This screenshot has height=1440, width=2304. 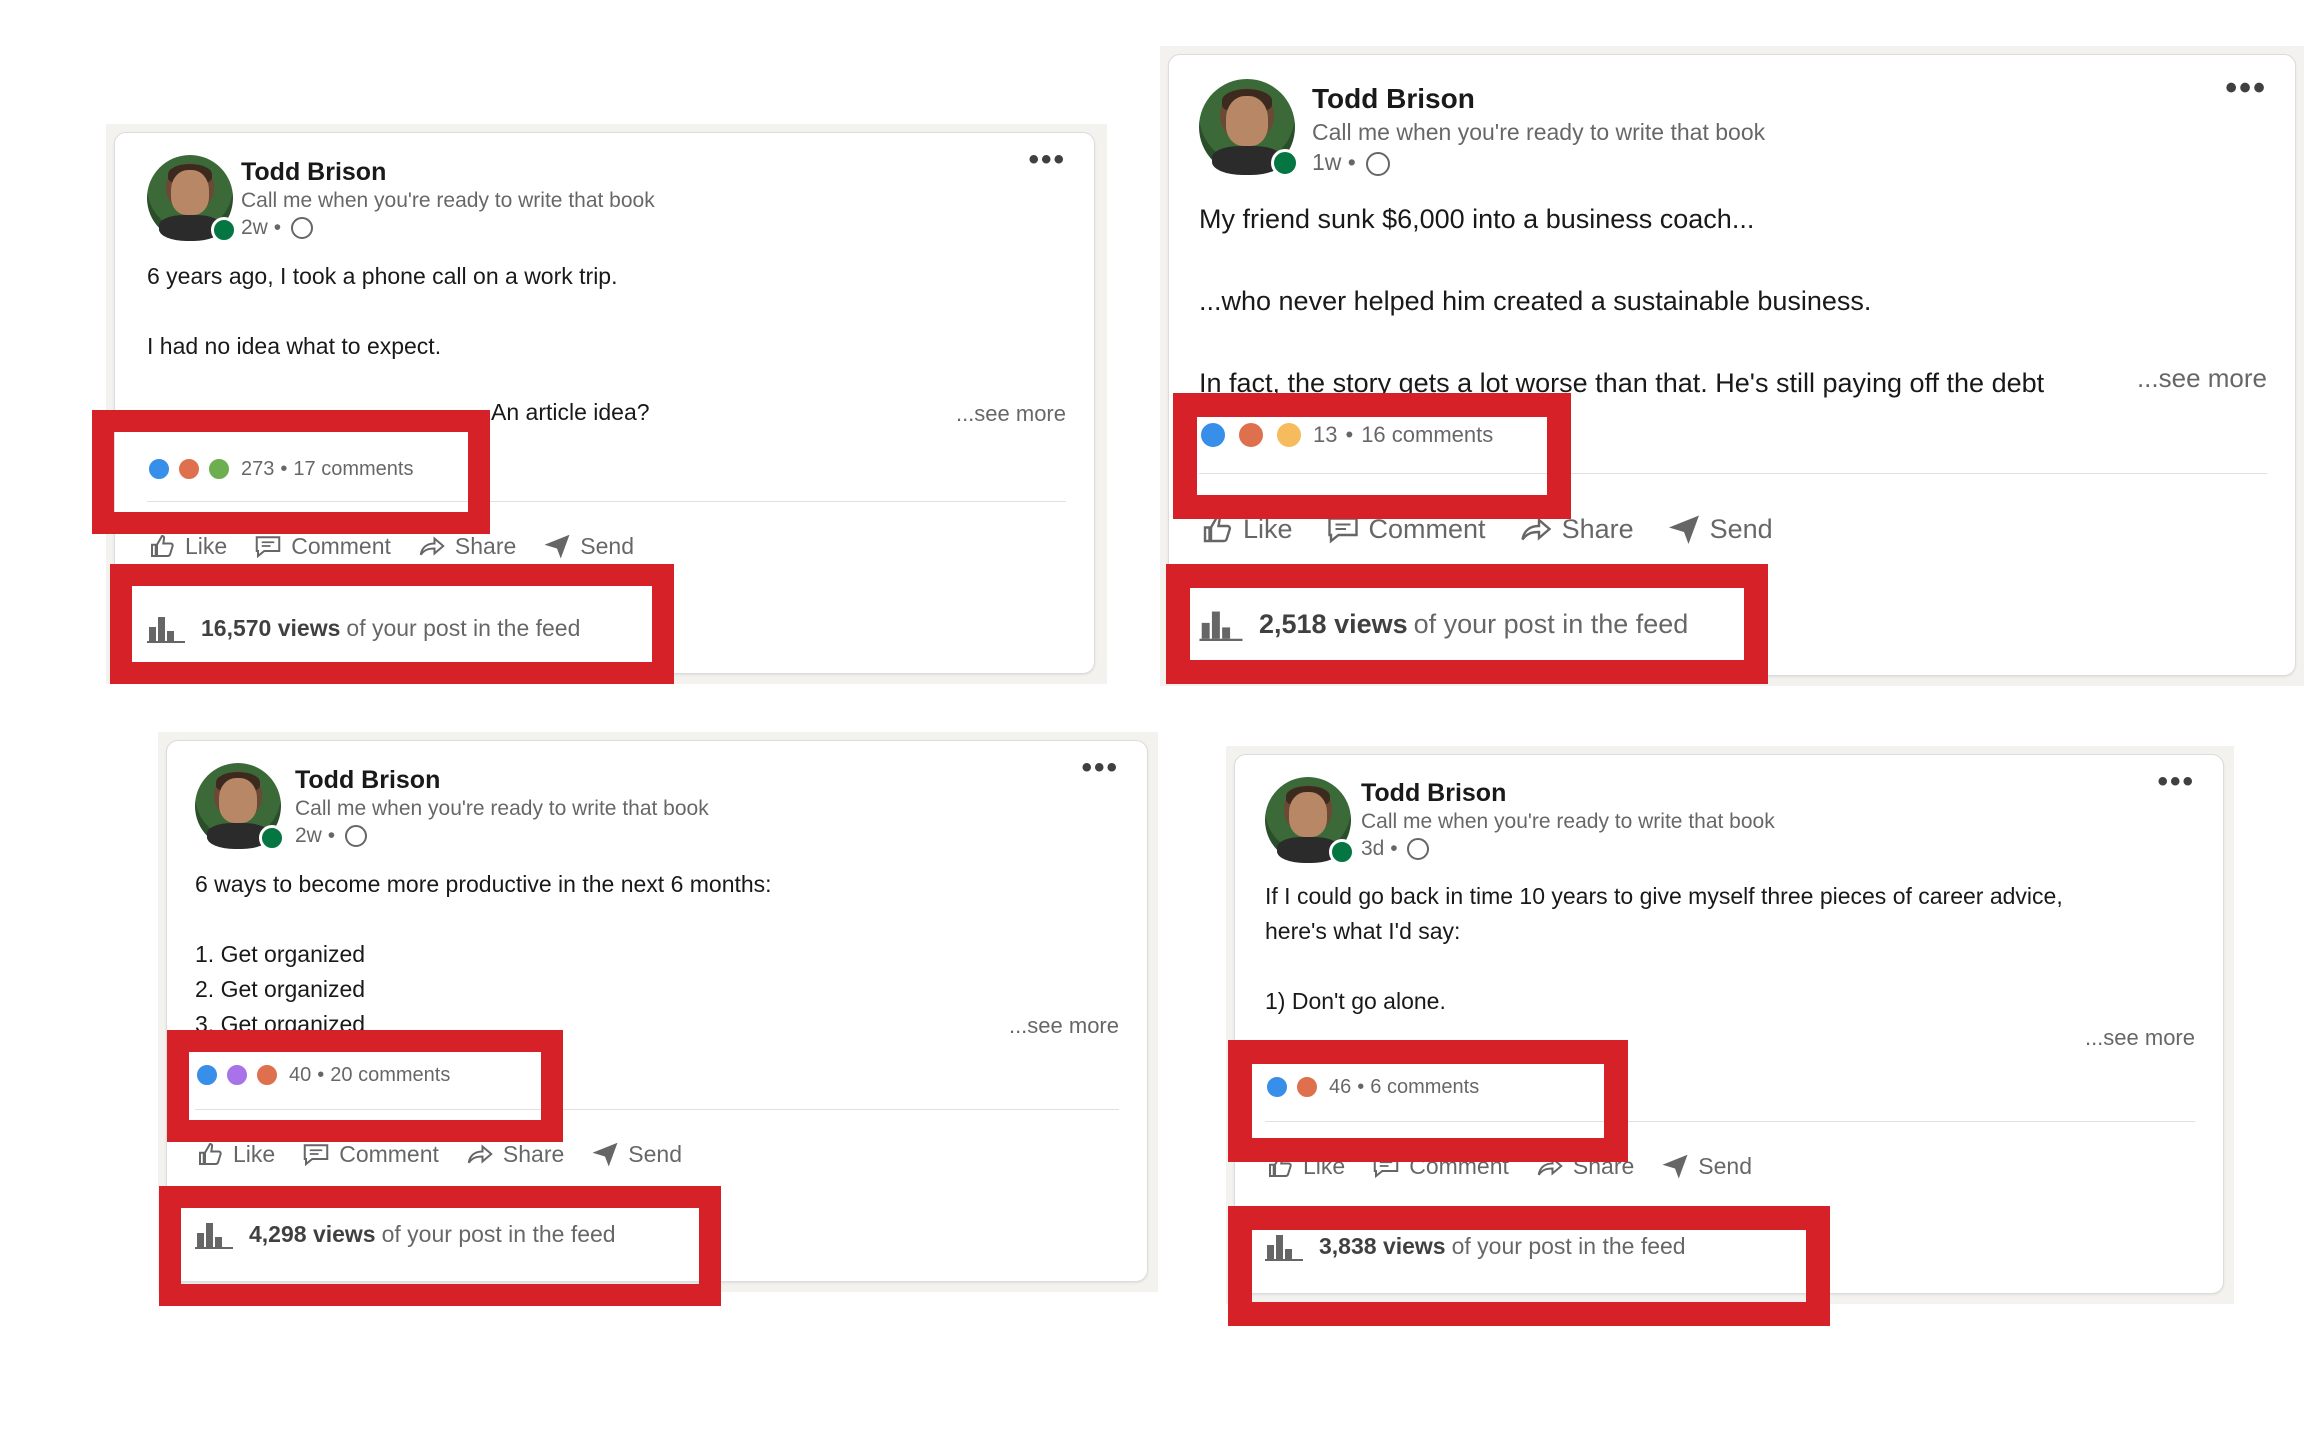 What do you see at coordinates (570, 412) in the screenshot?
I see `post-body-tail: An article idea?` at bounding box center [570, 412].